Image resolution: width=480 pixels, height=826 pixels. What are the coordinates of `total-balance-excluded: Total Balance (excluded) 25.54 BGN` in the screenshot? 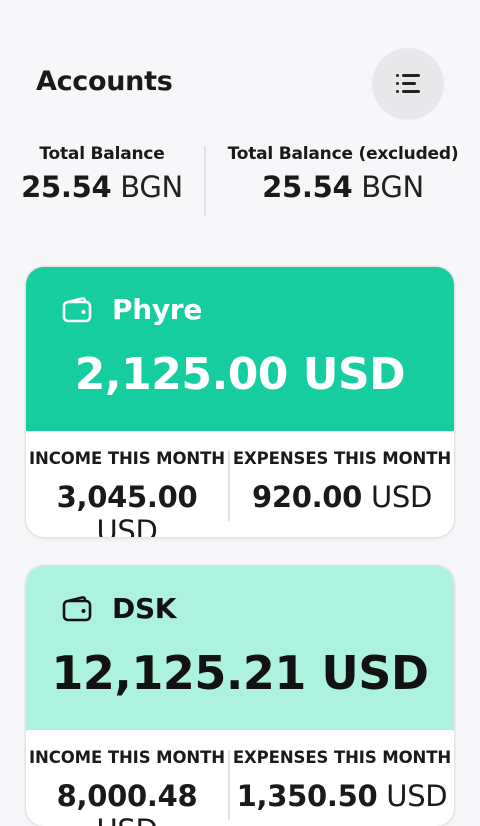 It's located at (343, 172).